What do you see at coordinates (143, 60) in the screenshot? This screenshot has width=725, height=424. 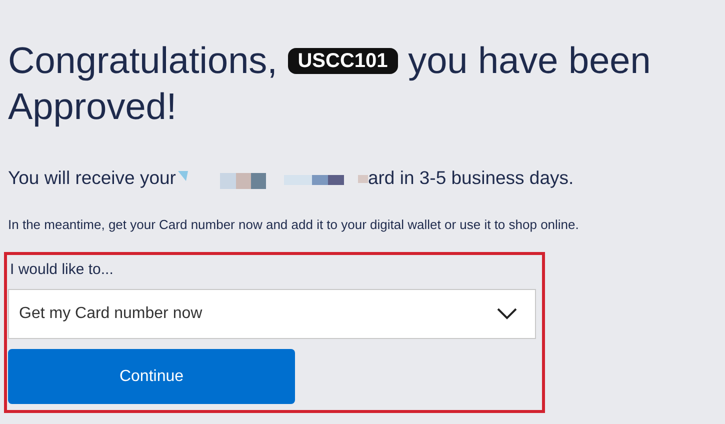 I see `heading-text: Congratulations,` at bounding box center [143, 60].